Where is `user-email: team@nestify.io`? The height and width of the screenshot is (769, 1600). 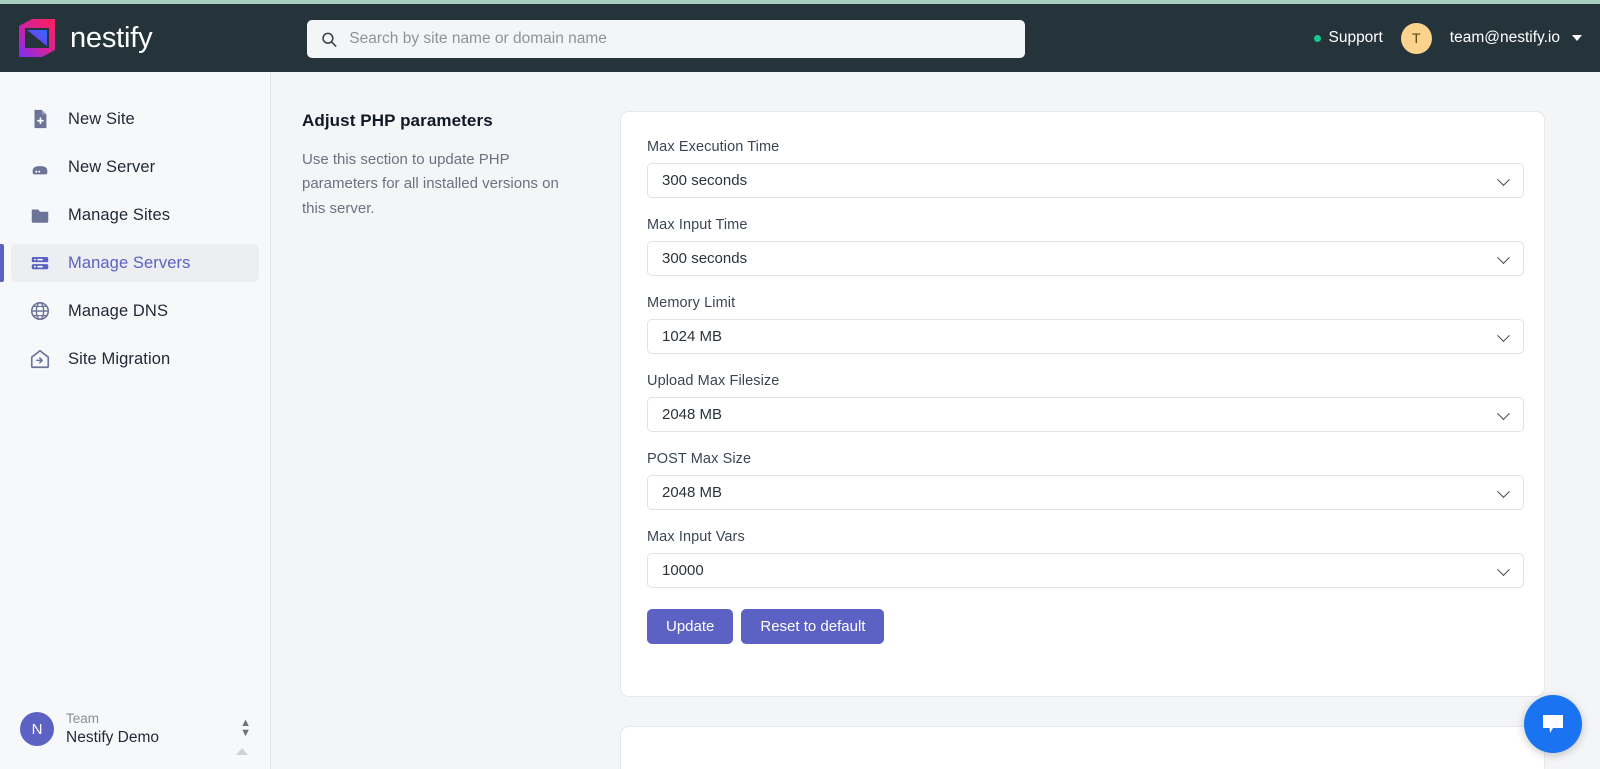
user-email: team@nestify.io is located at coordinates (1505, 38).